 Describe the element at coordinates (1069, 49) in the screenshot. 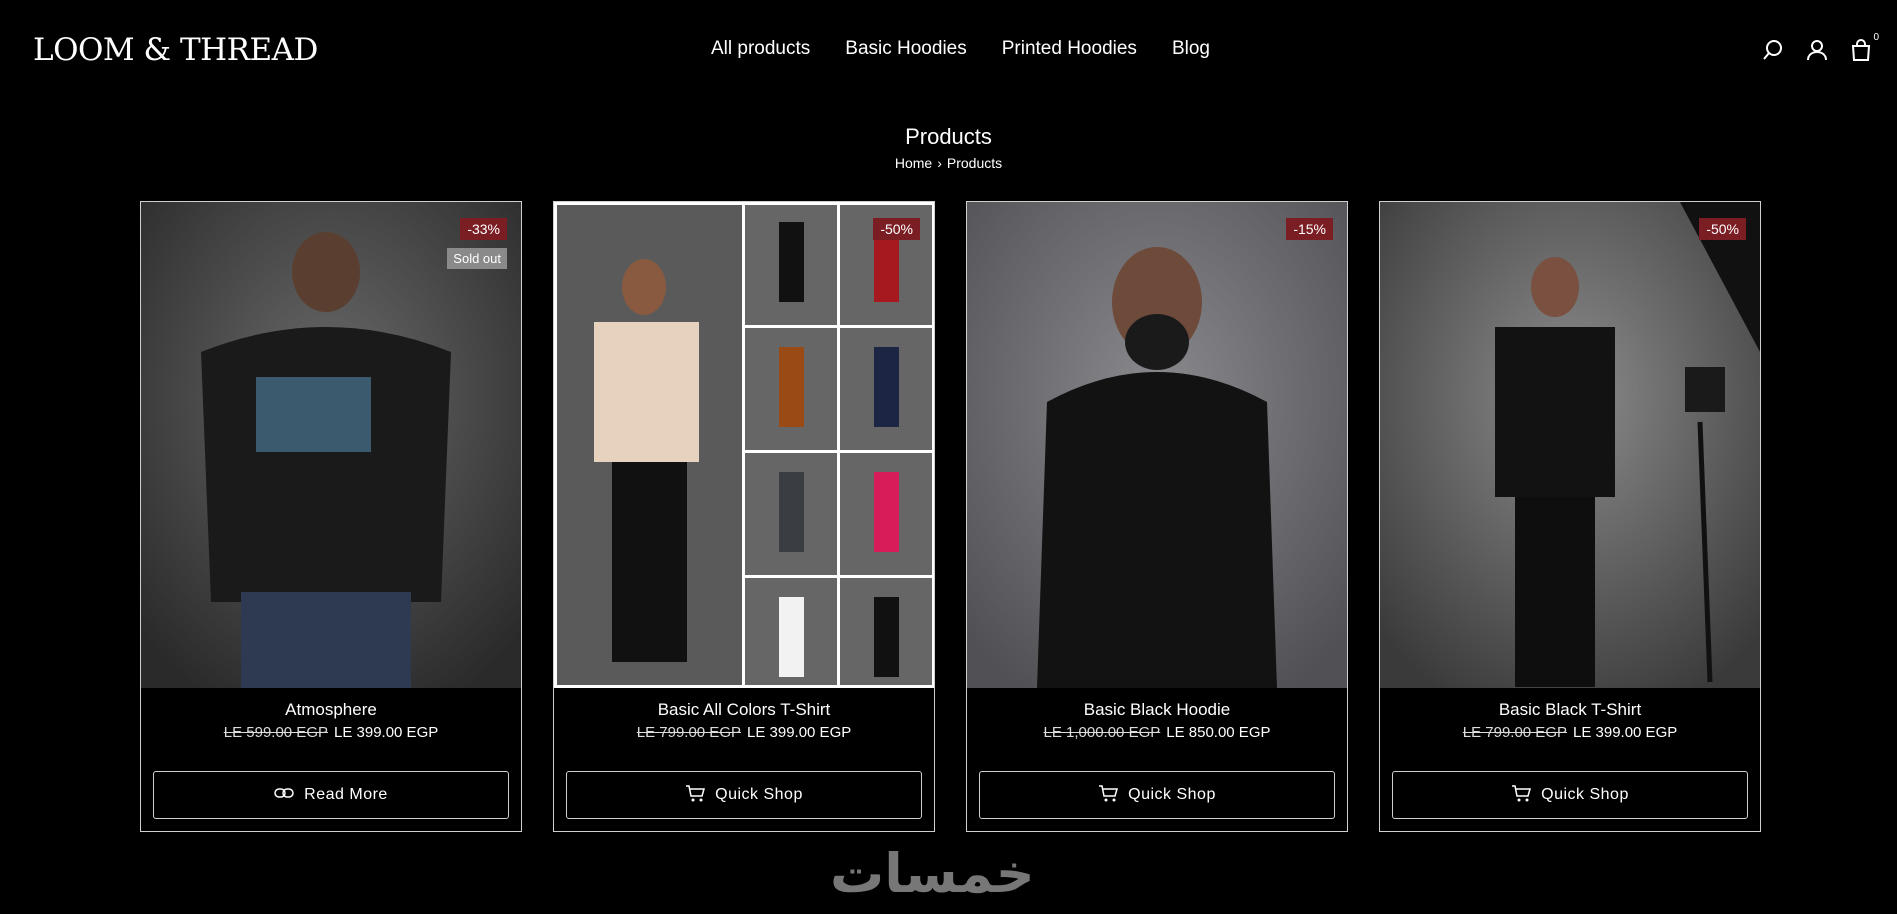

I see `nav-printed-hoodies: Printed Hoodies` at that location.